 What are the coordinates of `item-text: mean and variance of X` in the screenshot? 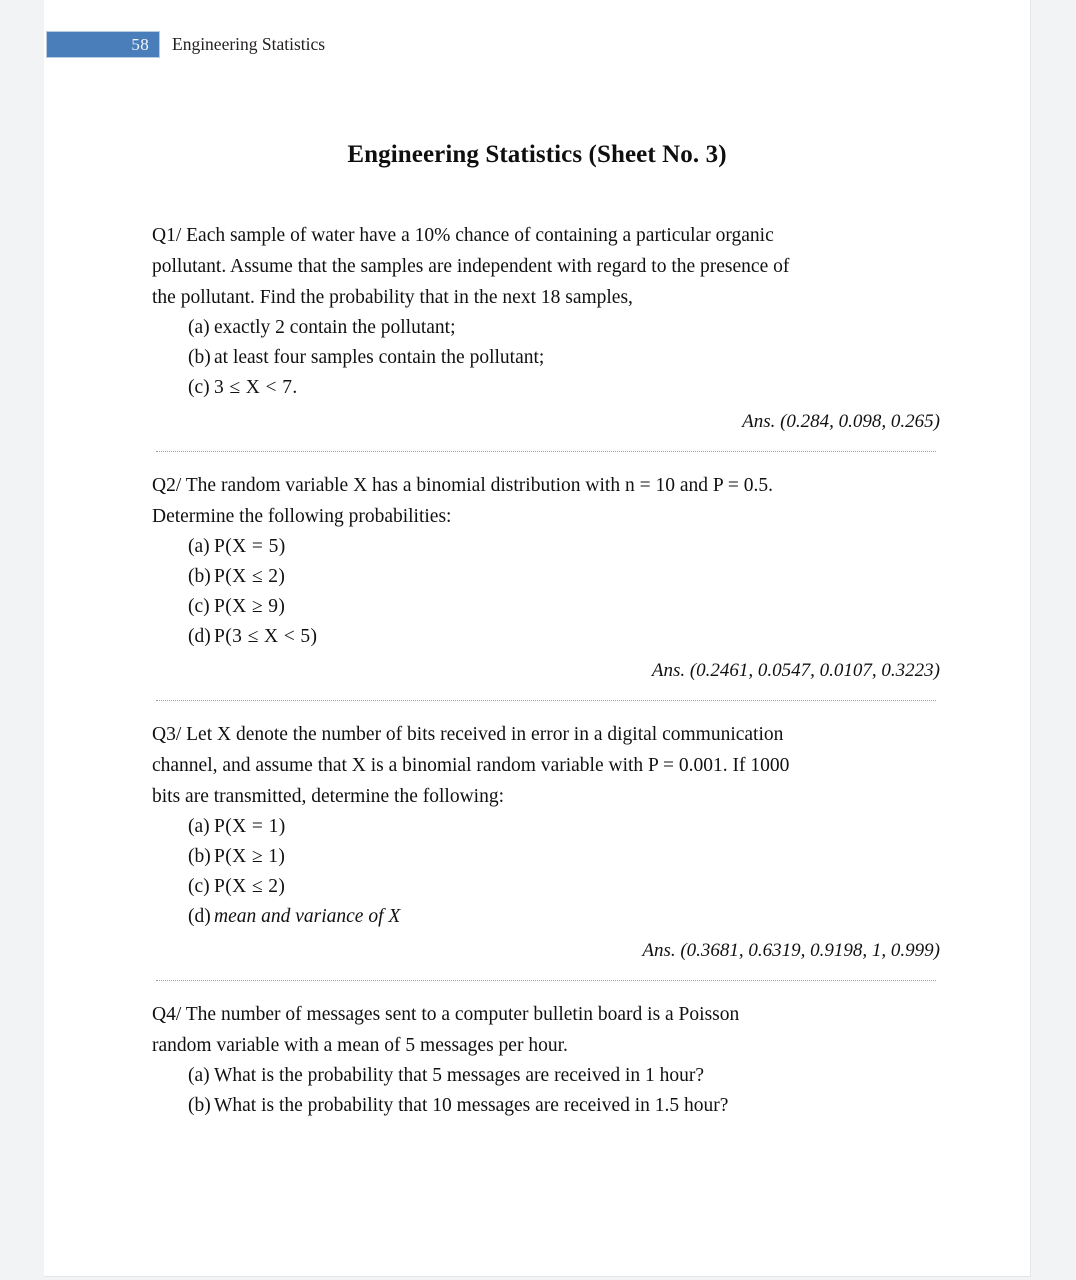 It's located at (307, 916).